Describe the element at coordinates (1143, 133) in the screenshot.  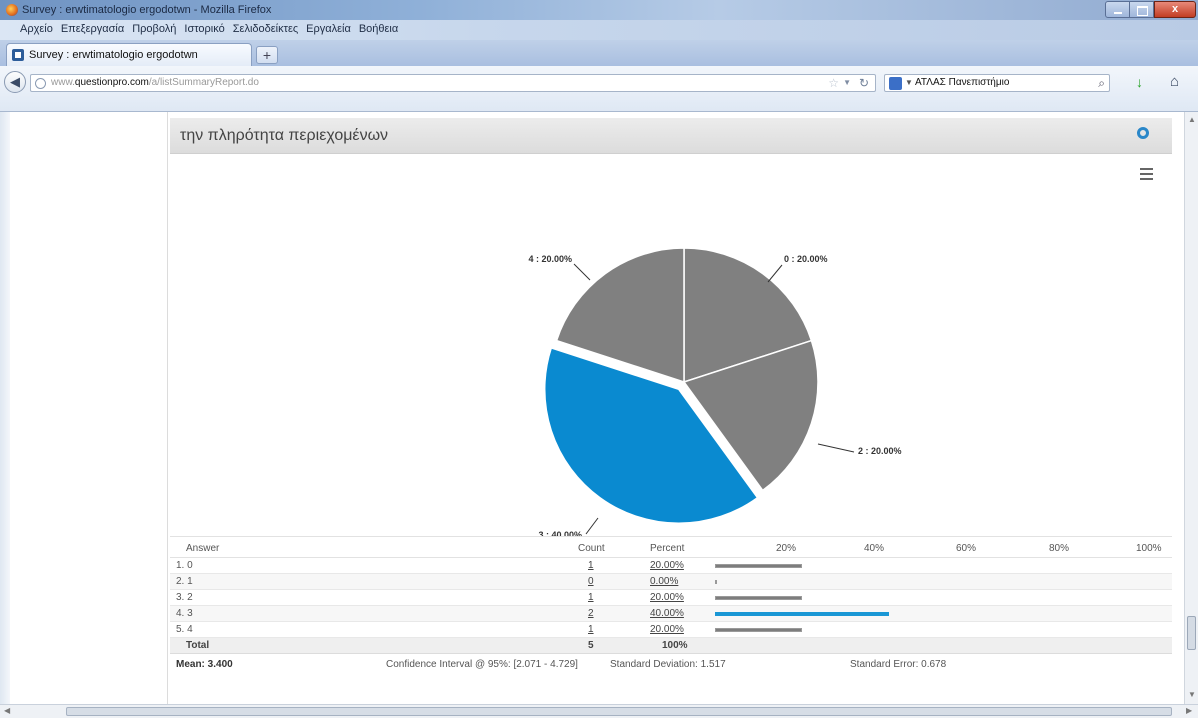
I see `gear-icon` at that location.